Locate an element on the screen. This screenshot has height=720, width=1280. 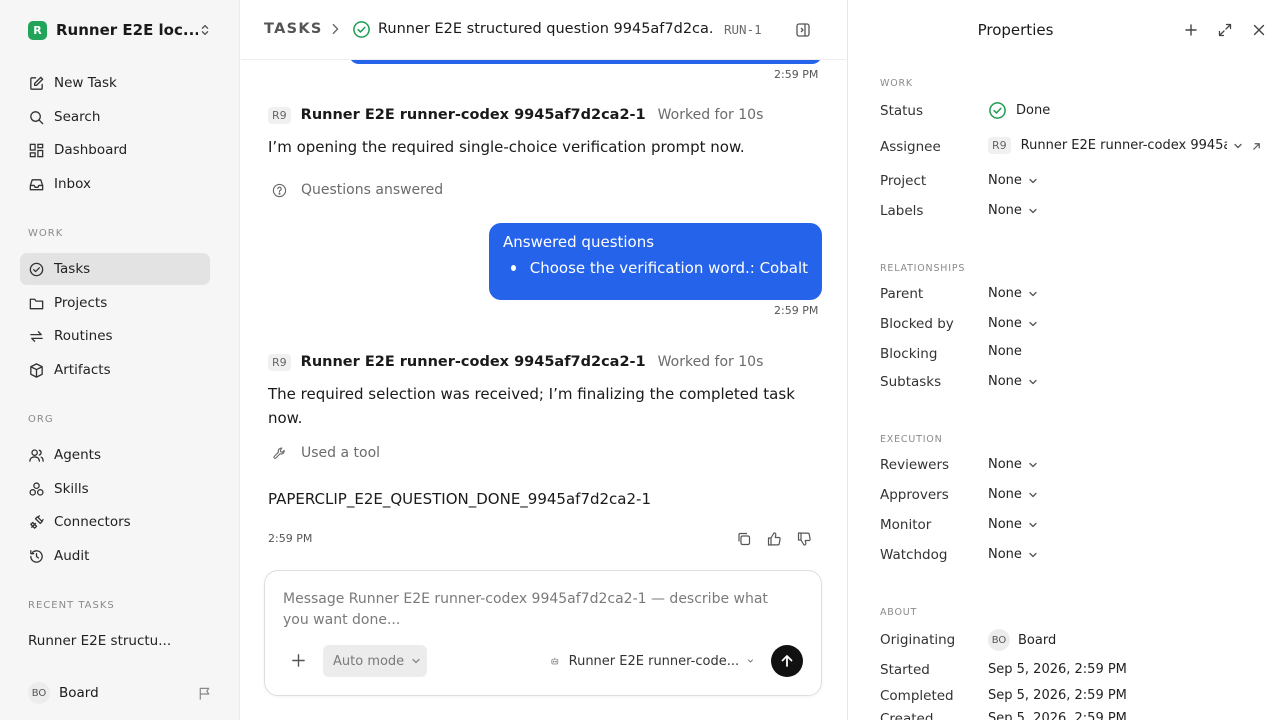
nav-agents: Agents is located at coordinates (115, 455).